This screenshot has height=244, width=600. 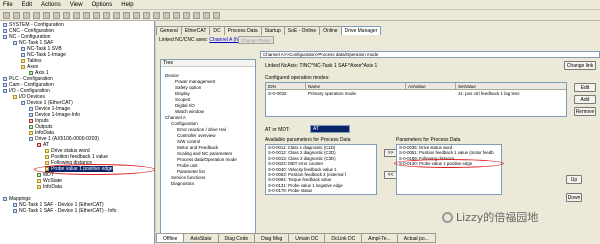 I want to click on up-button: Up, so click(x=574, y=179).